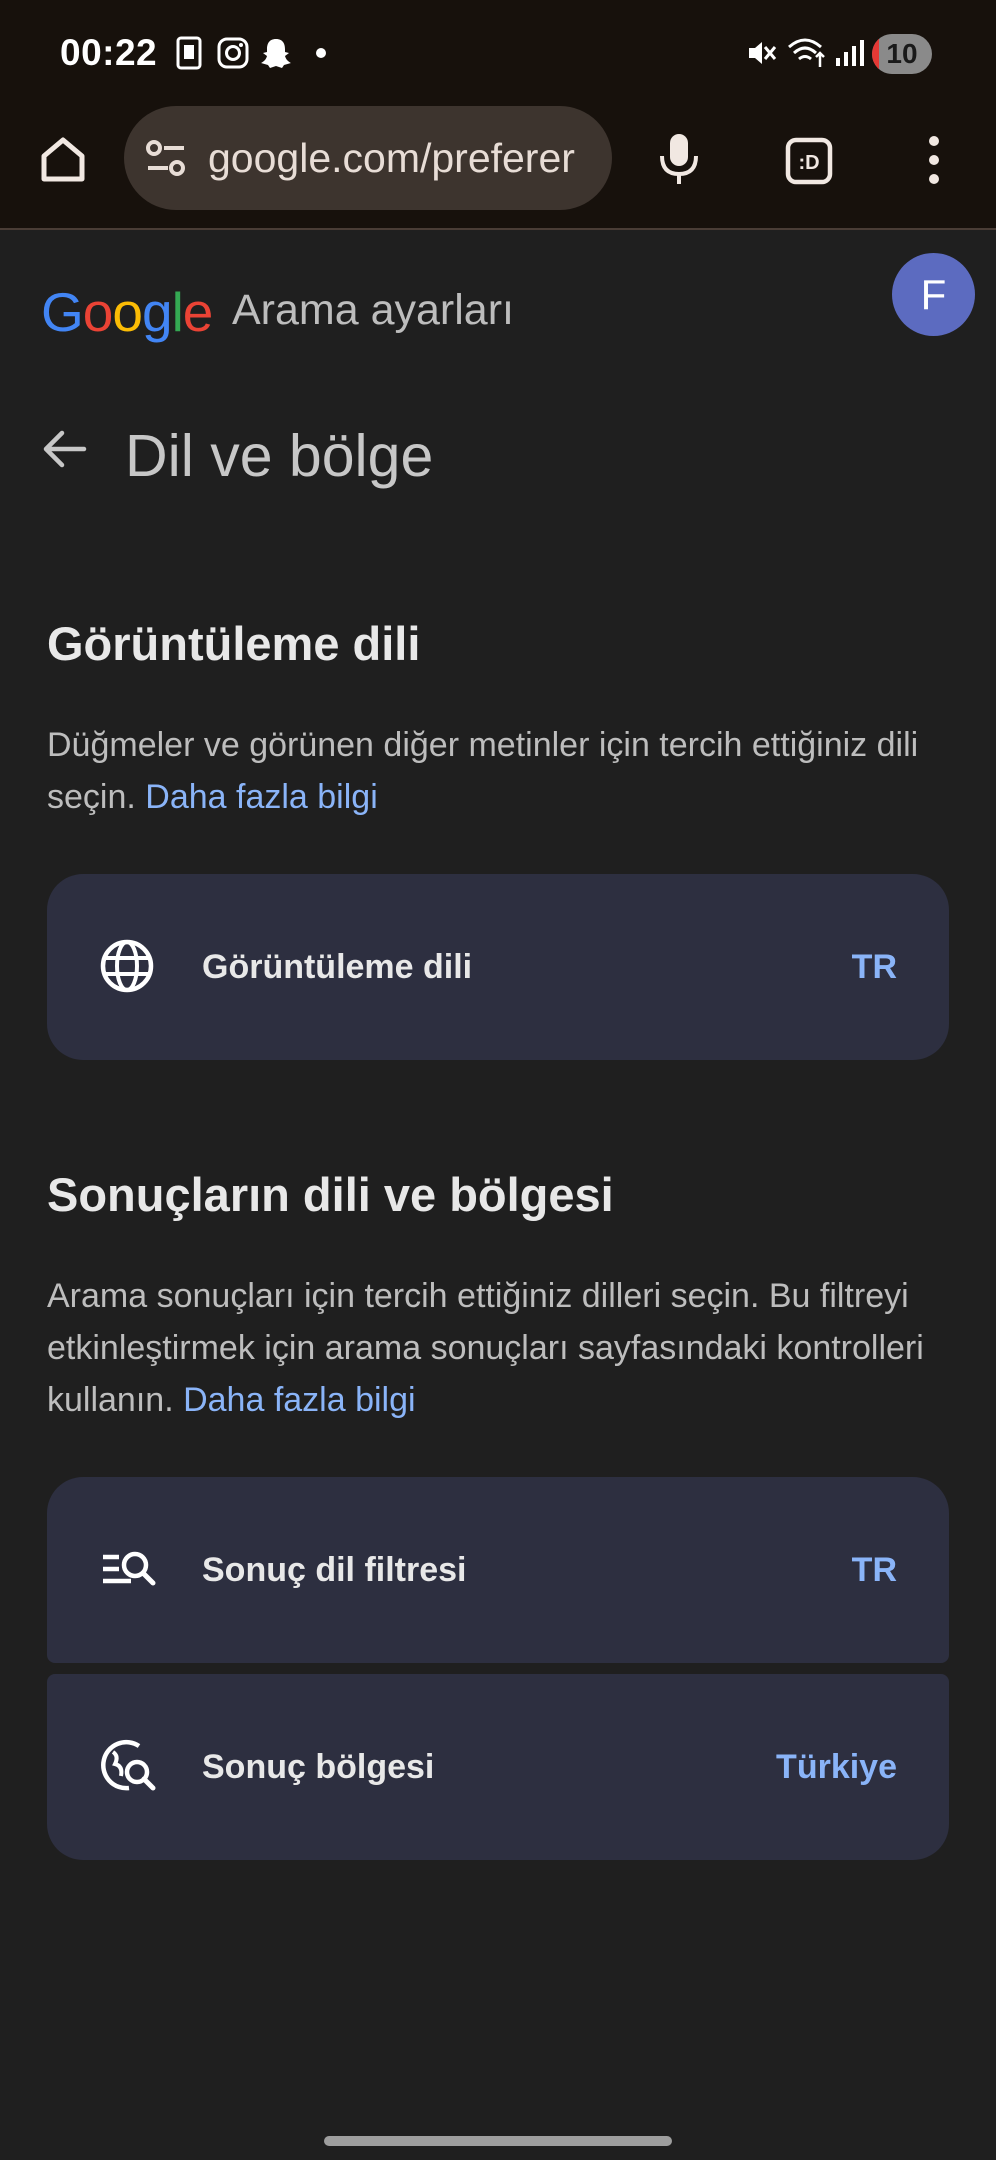  What do you see at coordinates (64, 449) in the screenshot?
I see `back-arrow-icon` at bounding box center [64, 449].